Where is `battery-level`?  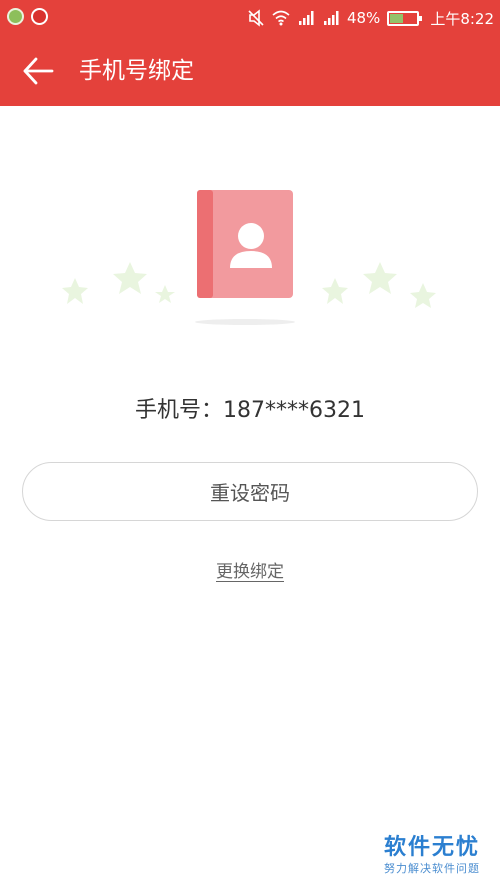 battery-level is located at coordinates (396, 18).